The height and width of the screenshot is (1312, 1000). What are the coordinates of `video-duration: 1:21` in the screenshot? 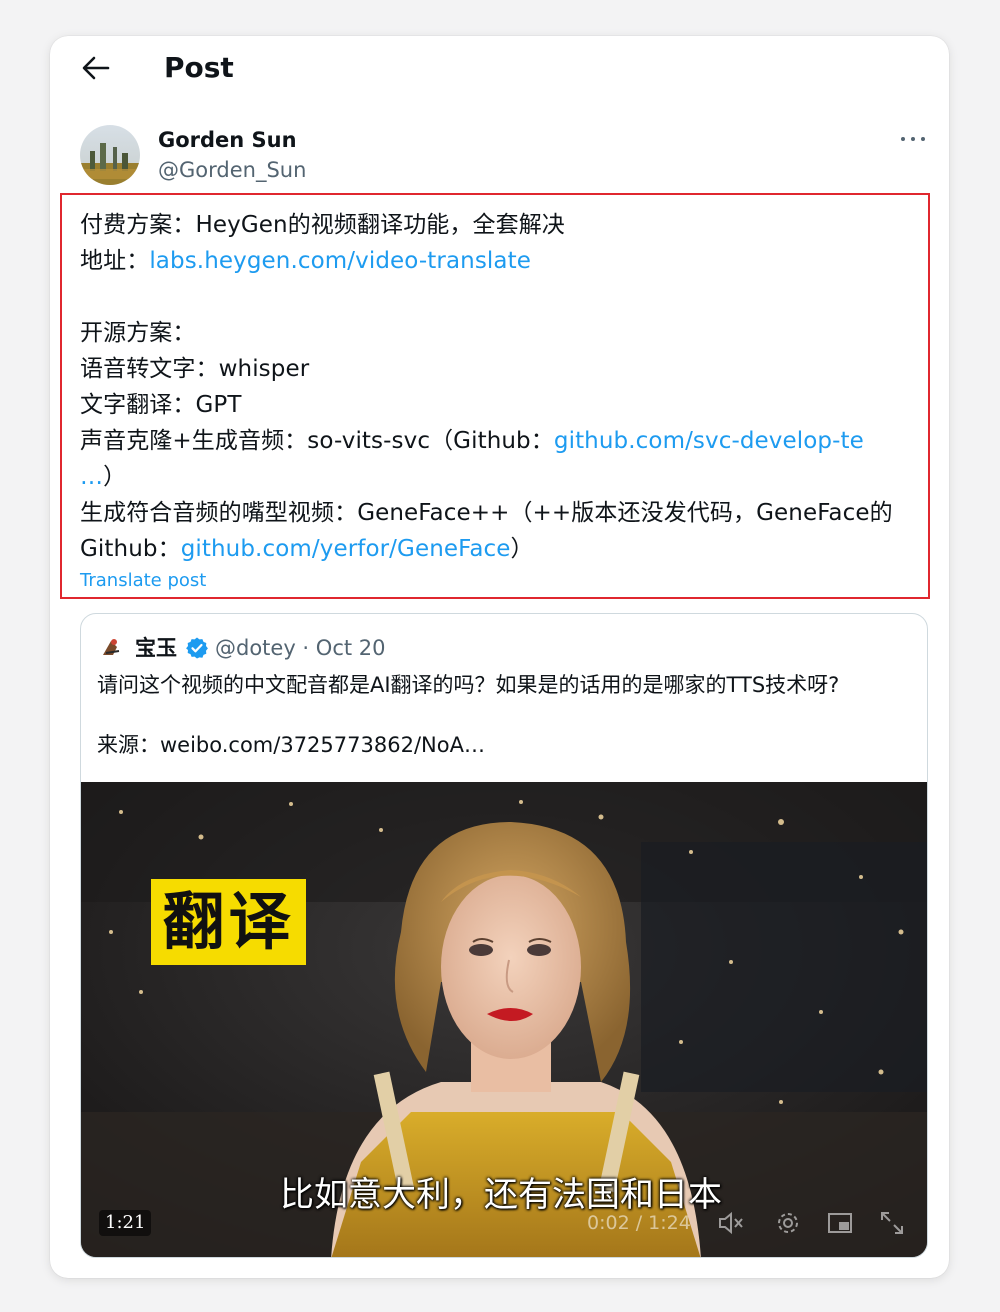 It's located at (125, 1223).